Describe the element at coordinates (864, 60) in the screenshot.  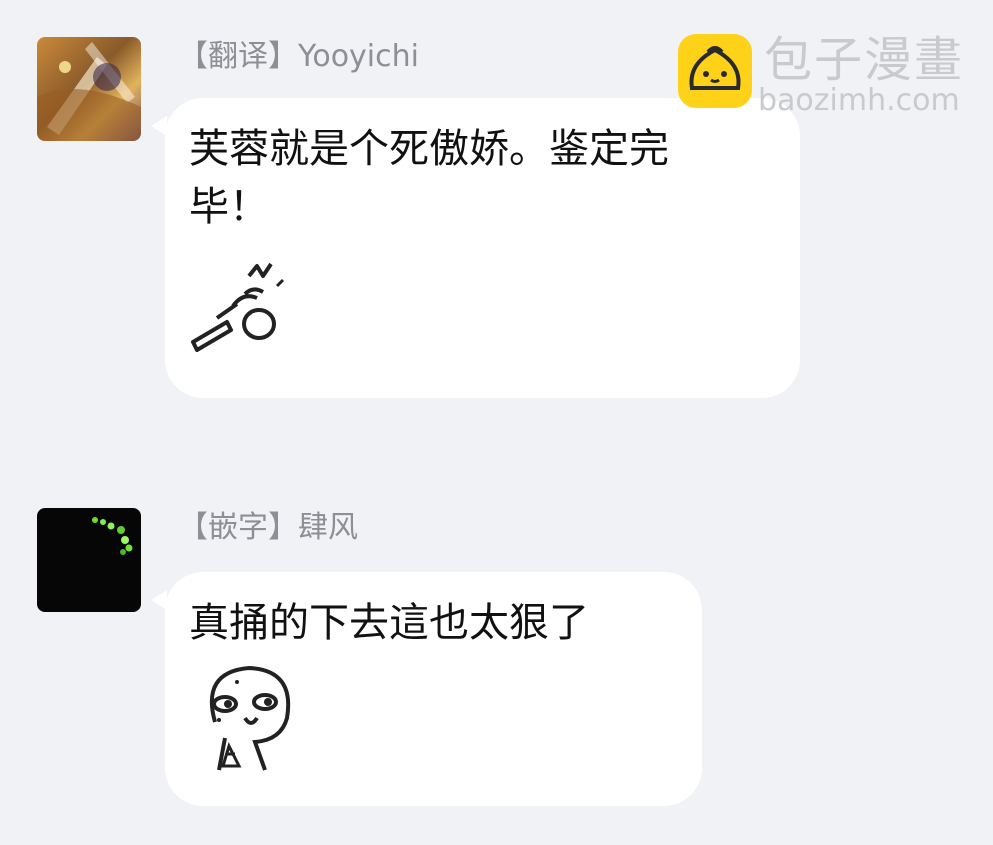
I see `watermark-title: 包子漫畫` at that location.